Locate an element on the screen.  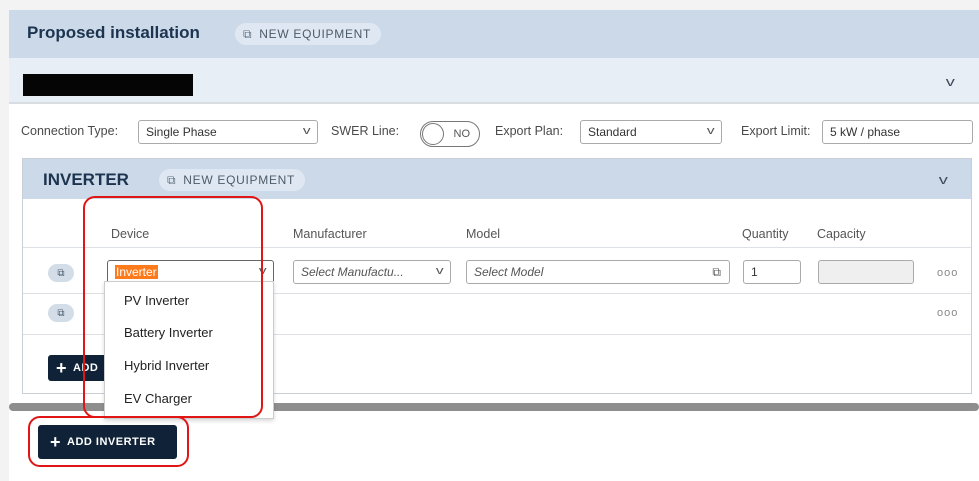
column-header-quantity: Quantity is located at coordinates (765, 234).